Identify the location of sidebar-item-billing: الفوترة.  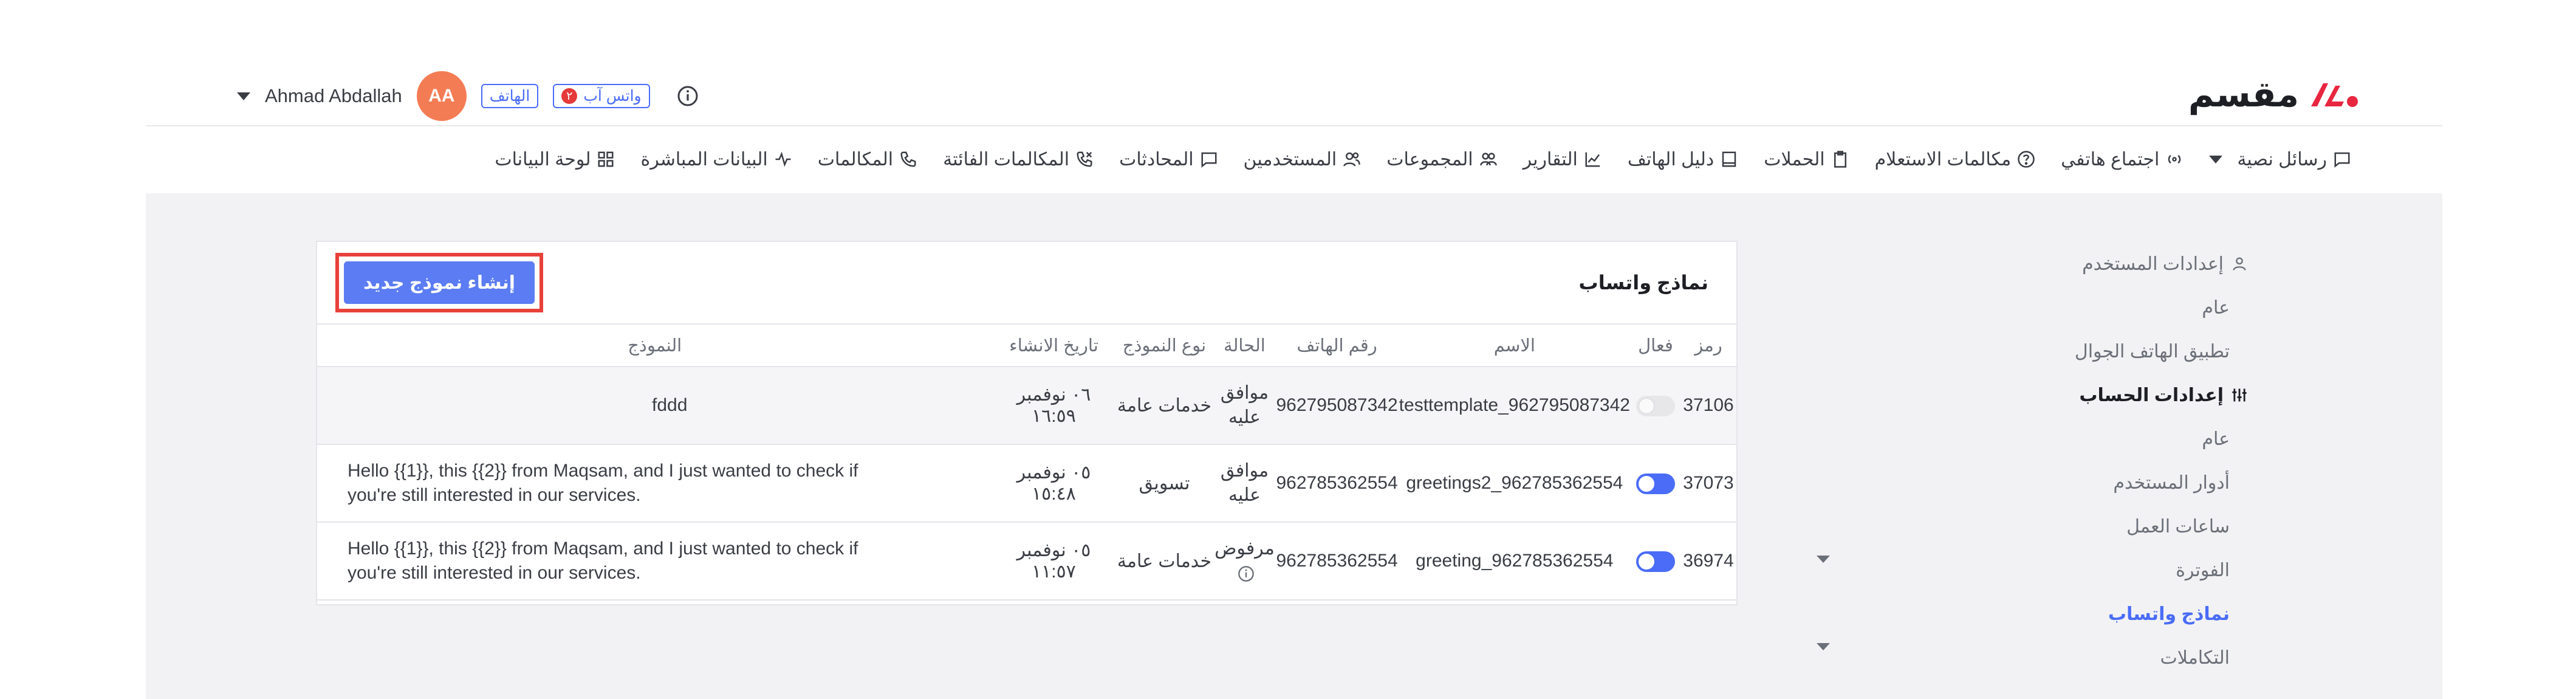
(2126, 570).